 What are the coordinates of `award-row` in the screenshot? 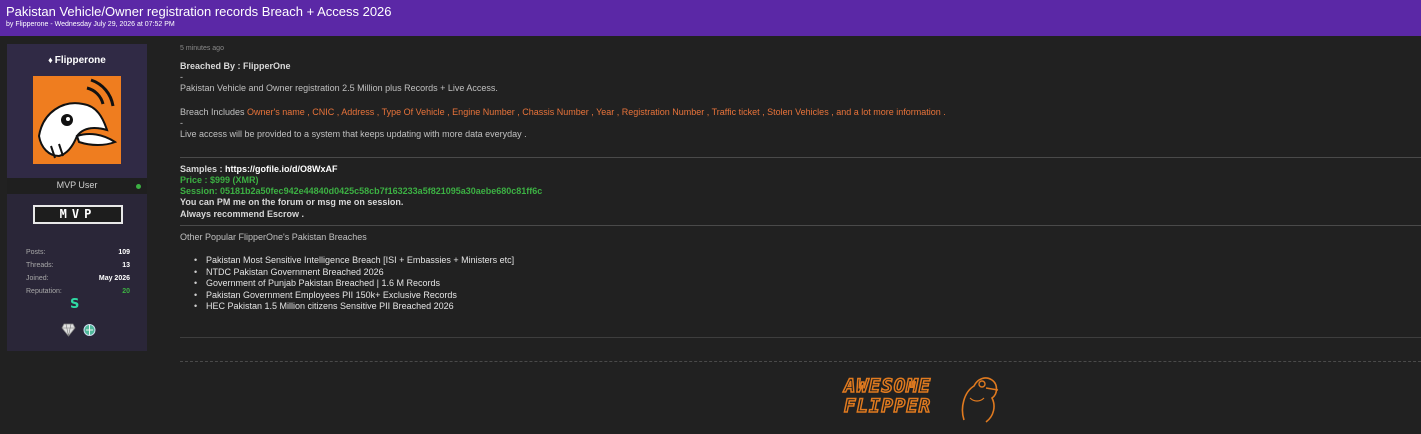 It's located at (81, 330).